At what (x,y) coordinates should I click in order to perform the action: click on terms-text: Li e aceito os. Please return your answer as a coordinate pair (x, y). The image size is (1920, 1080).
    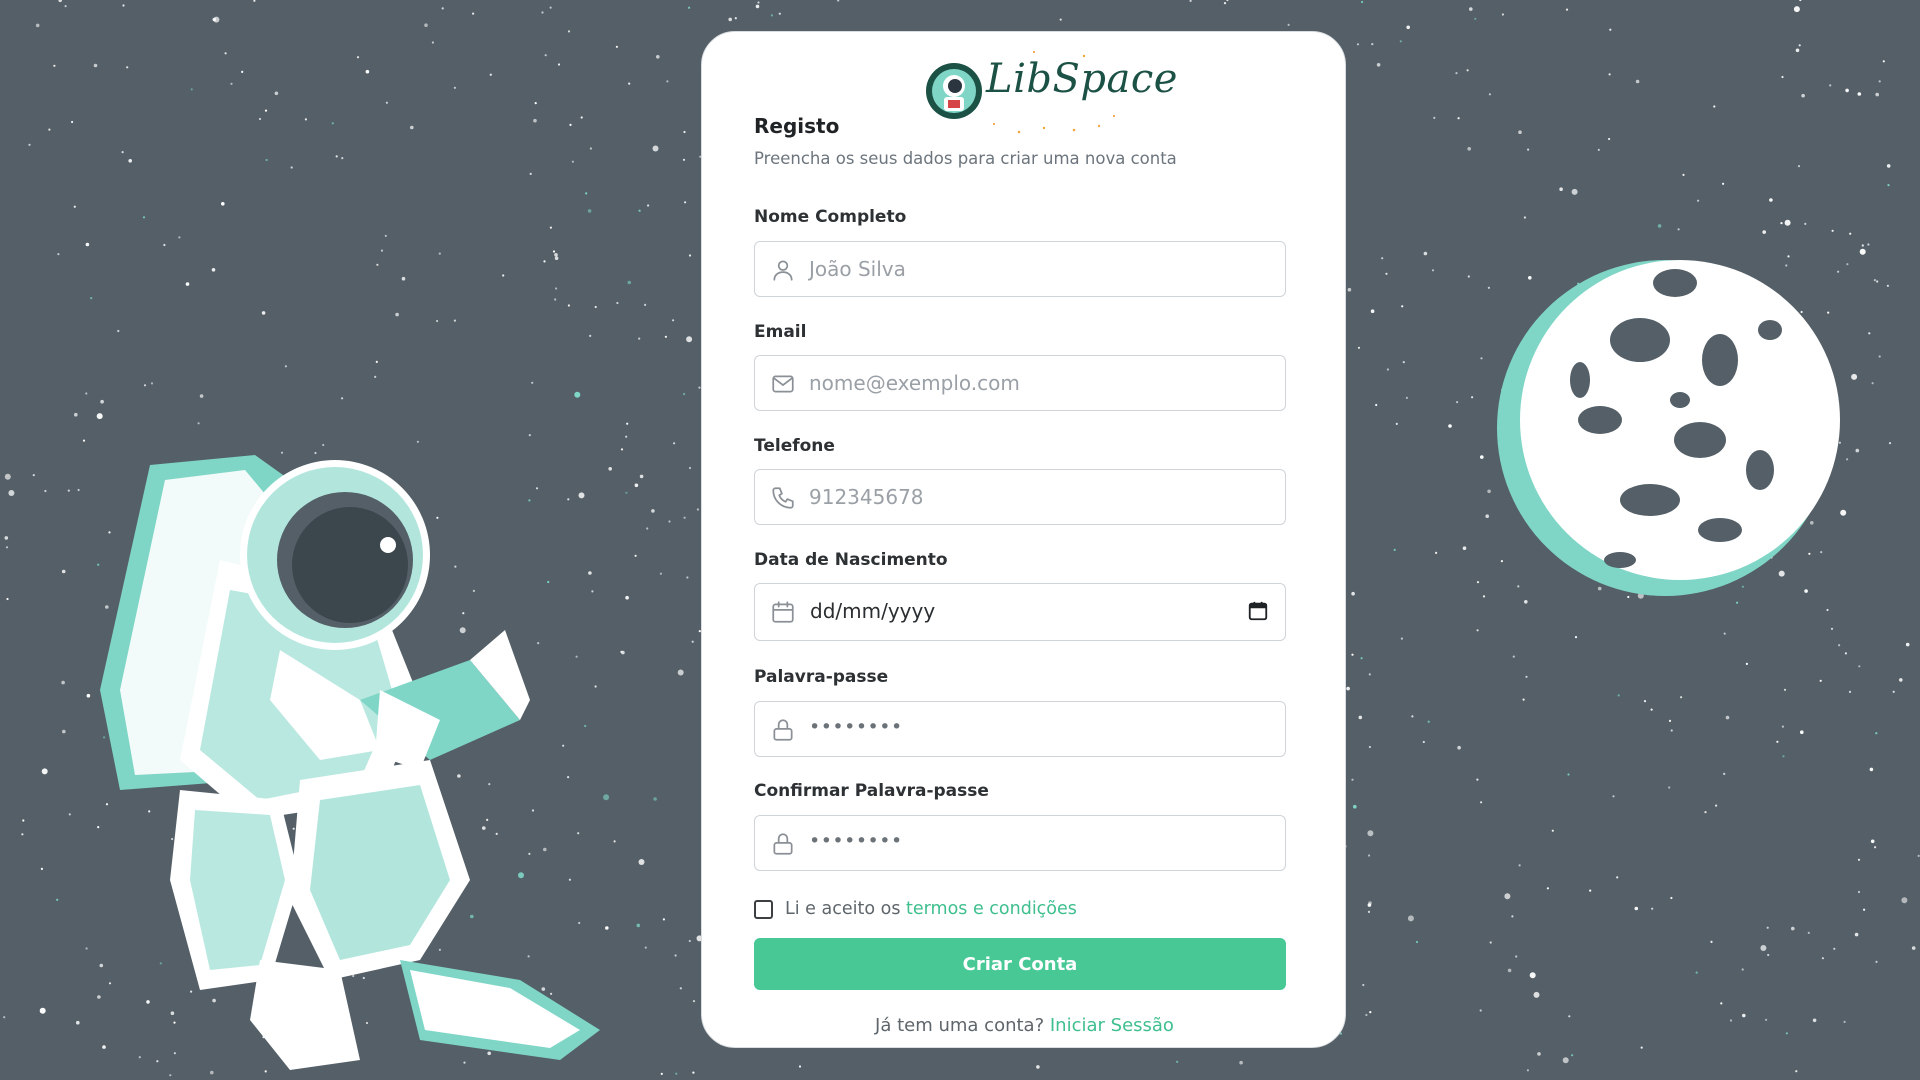
    Looking at the image, I should click on (843, 909).